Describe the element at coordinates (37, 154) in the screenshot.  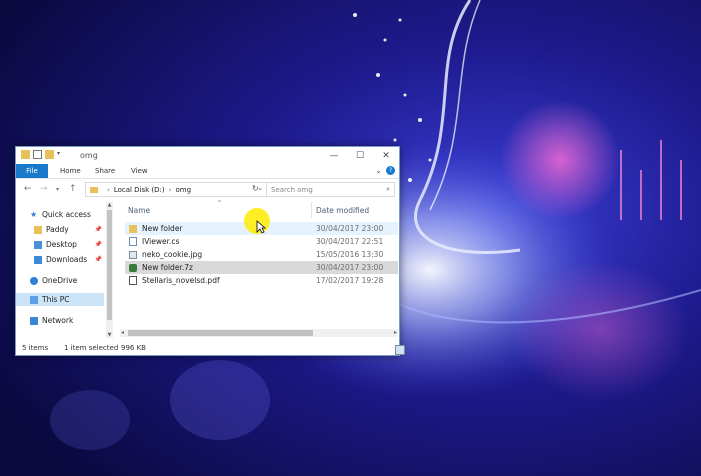
I see `properties-icon` at that location.